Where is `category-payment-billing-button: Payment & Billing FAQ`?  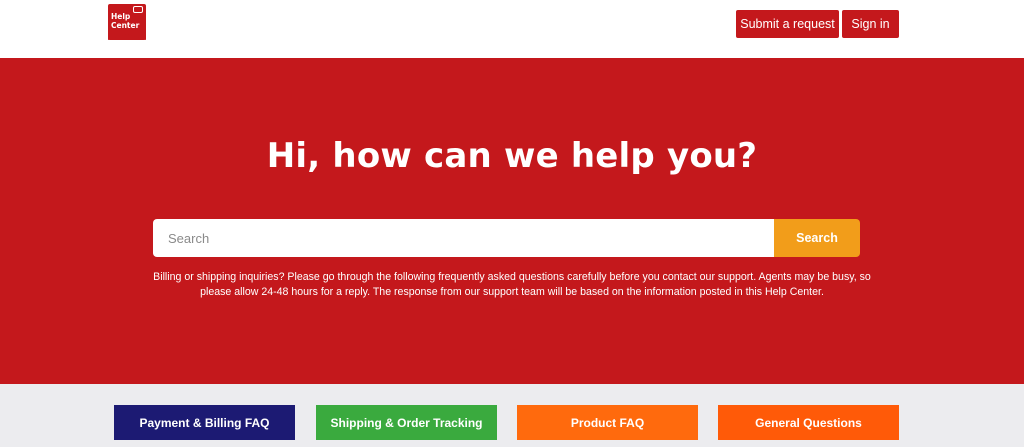 category-payment-billing-button: Payment & Billing FAQ is located at coordinates (204, 422).